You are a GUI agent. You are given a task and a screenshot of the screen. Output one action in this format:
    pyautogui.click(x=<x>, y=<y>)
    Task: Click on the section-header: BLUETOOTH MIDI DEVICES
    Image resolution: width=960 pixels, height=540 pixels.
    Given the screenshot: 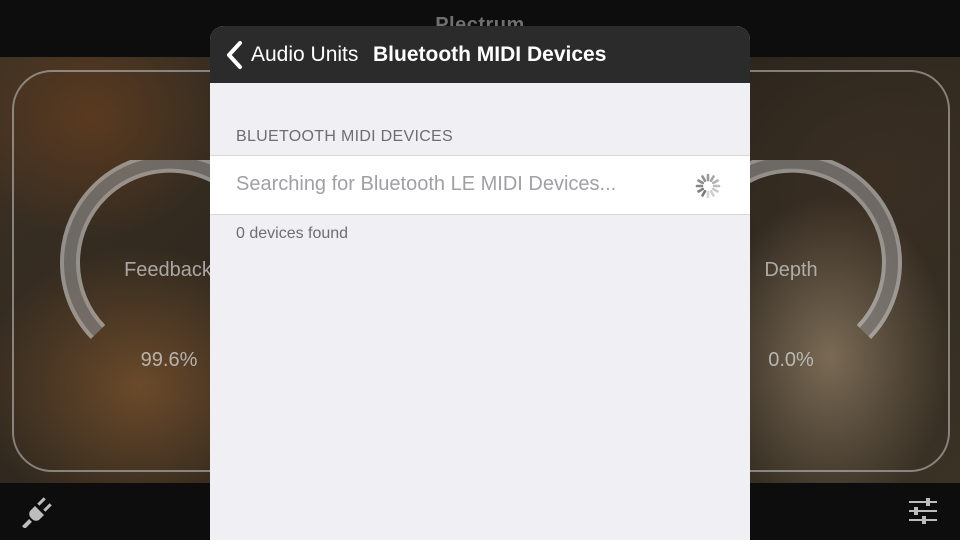 What is the action you would take?
    pyautogui.click(x=345, y=136)
    